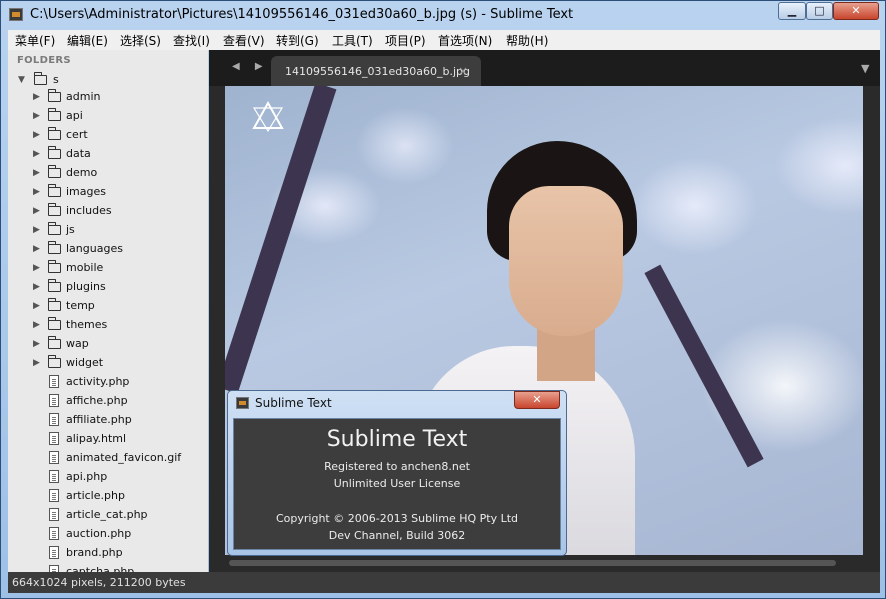 The height and width of the screenshot is (599, 886). I want to click on tree-file: article_cat.php, so click(108, 515).